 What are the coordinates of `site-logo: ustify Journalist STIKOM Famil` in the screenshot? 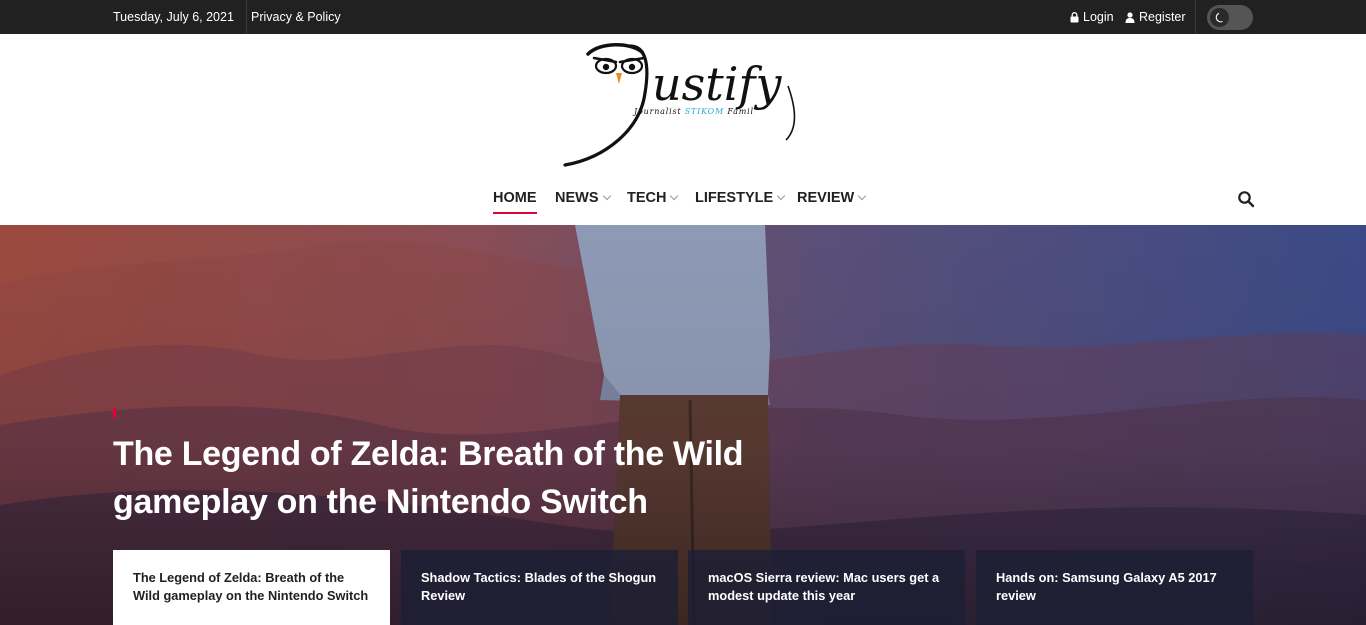 It's located at (685, 103).